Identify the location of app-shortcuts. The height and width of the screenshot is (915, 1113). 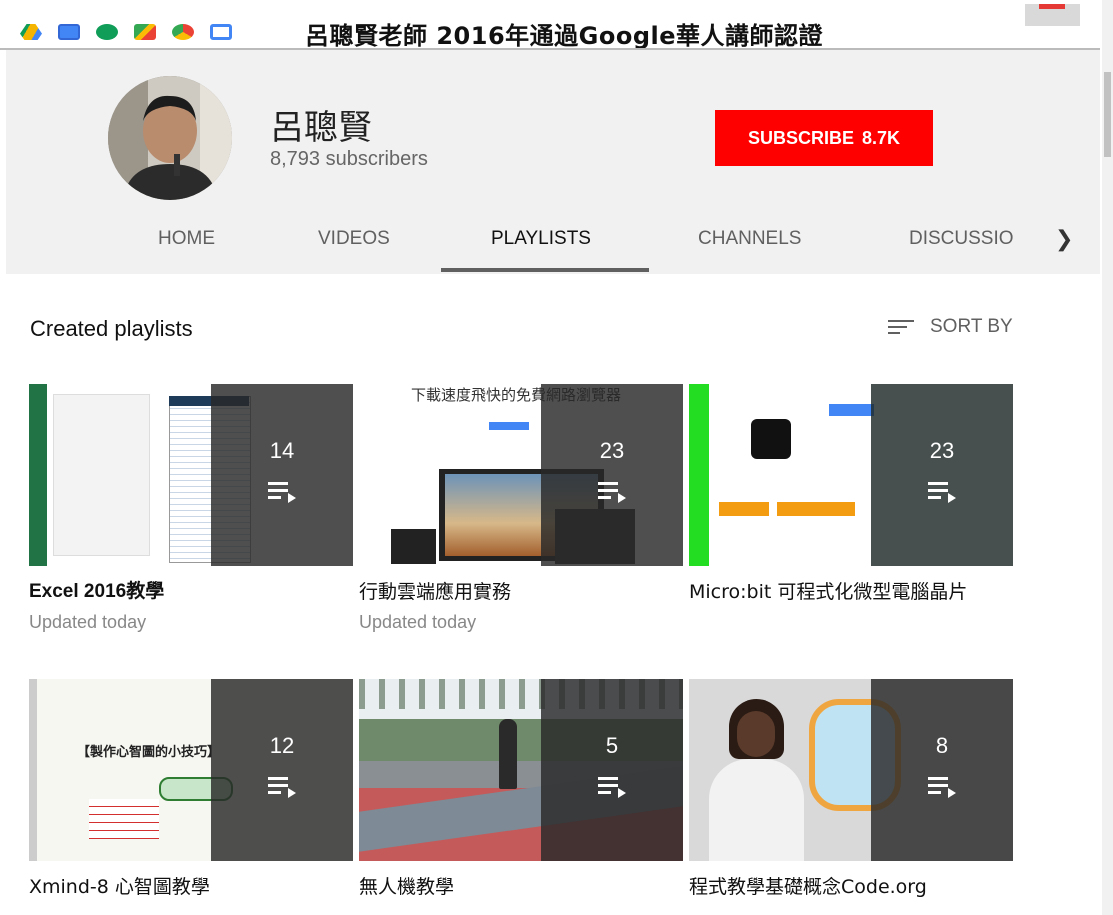
(126, 32).